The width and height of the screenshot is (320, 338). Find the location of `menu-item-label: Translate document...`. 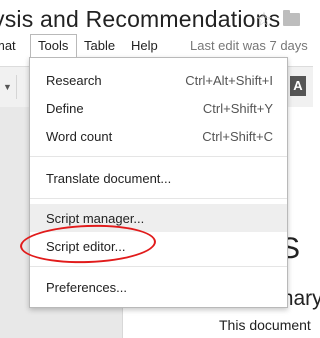

menu-item-label: Translate document... is located at coordinates (109, 178).